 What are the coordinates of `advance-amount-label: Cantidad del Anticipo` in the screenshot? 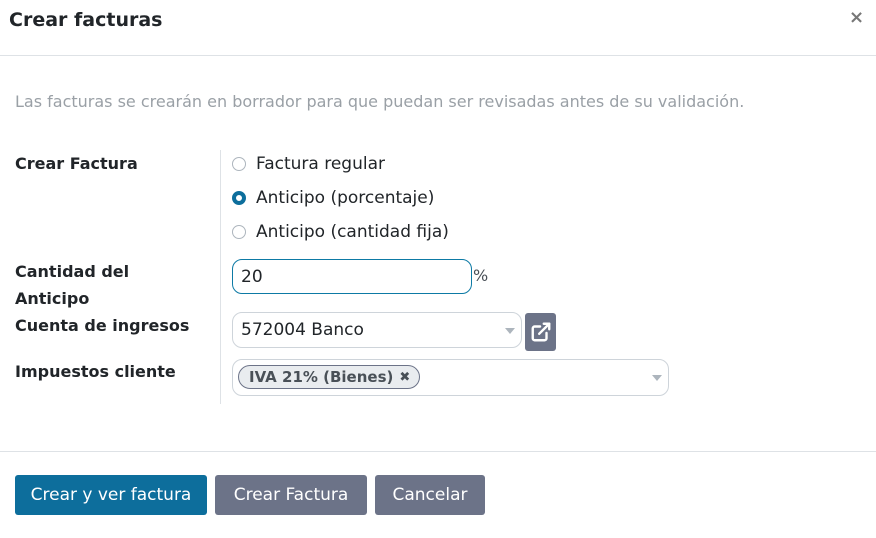 It's located at (72, 285).